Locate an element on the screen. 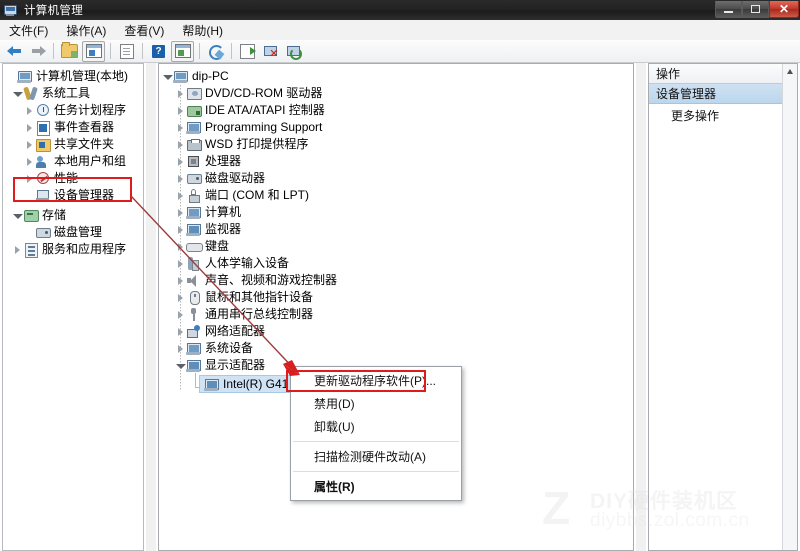  device-node-label: 显示适配器 is located at coordinates (235, 365).